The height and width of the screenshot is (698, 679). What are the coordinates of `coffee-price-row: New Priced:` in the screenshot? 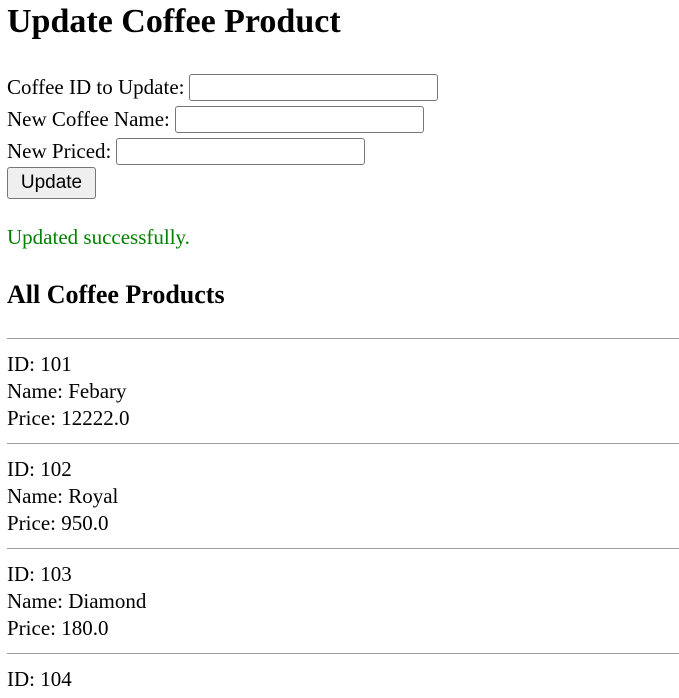 It's located at (186, 151).